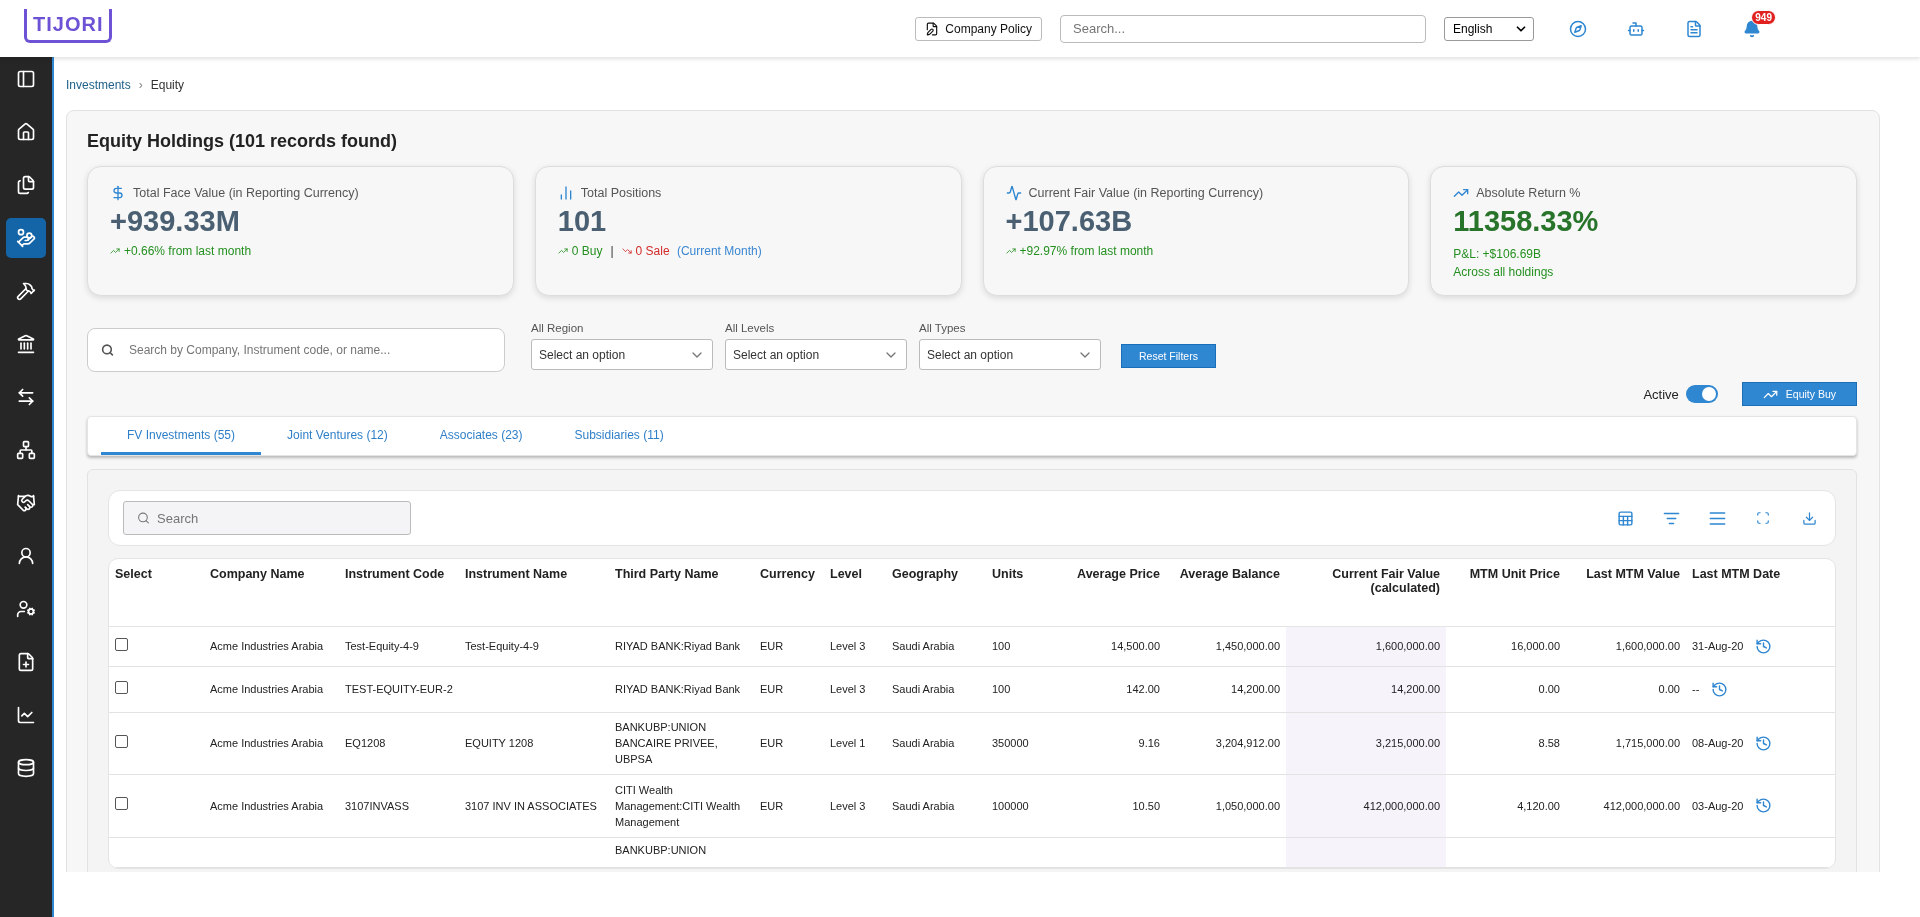  What do you see at coordinates (978, 28) in the screenshot?
I see `company-policy-button: Company Policy` at bounding box center [978, 28].